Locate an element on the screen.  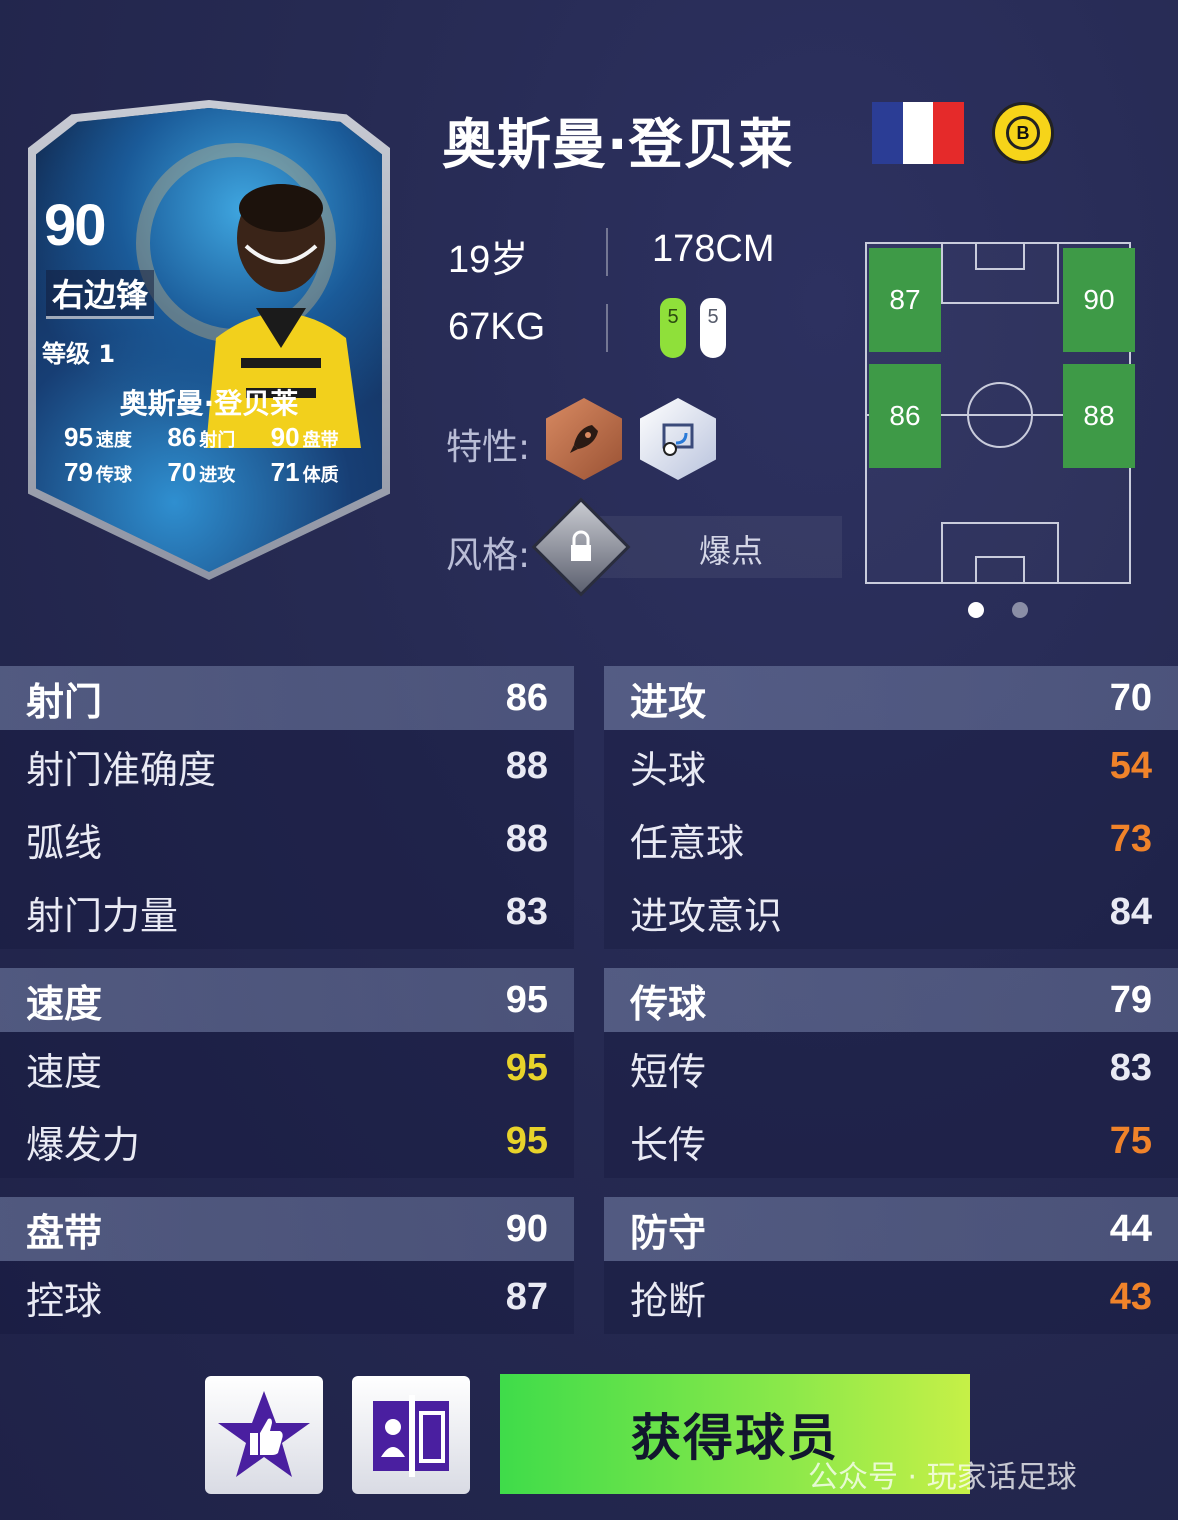
like-button is located at coordinates (264, 1435).